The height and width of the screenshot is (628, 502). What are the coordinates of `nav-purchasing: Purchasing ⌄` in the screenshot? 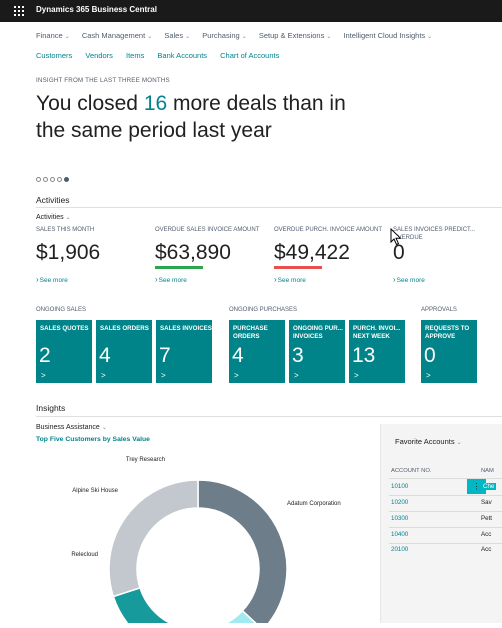 It's located at (224, 35).